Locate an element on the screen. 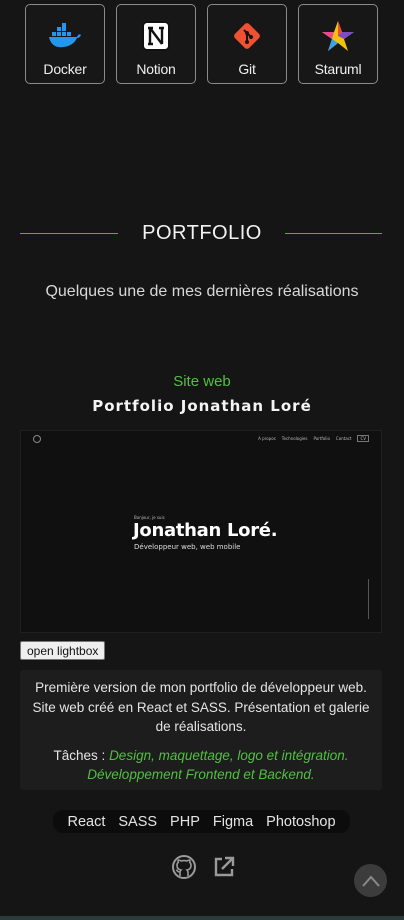 The width and height of the screenshot is (404, 920). preview-nav-item: Portfolio is located at coordinates (321, 438).